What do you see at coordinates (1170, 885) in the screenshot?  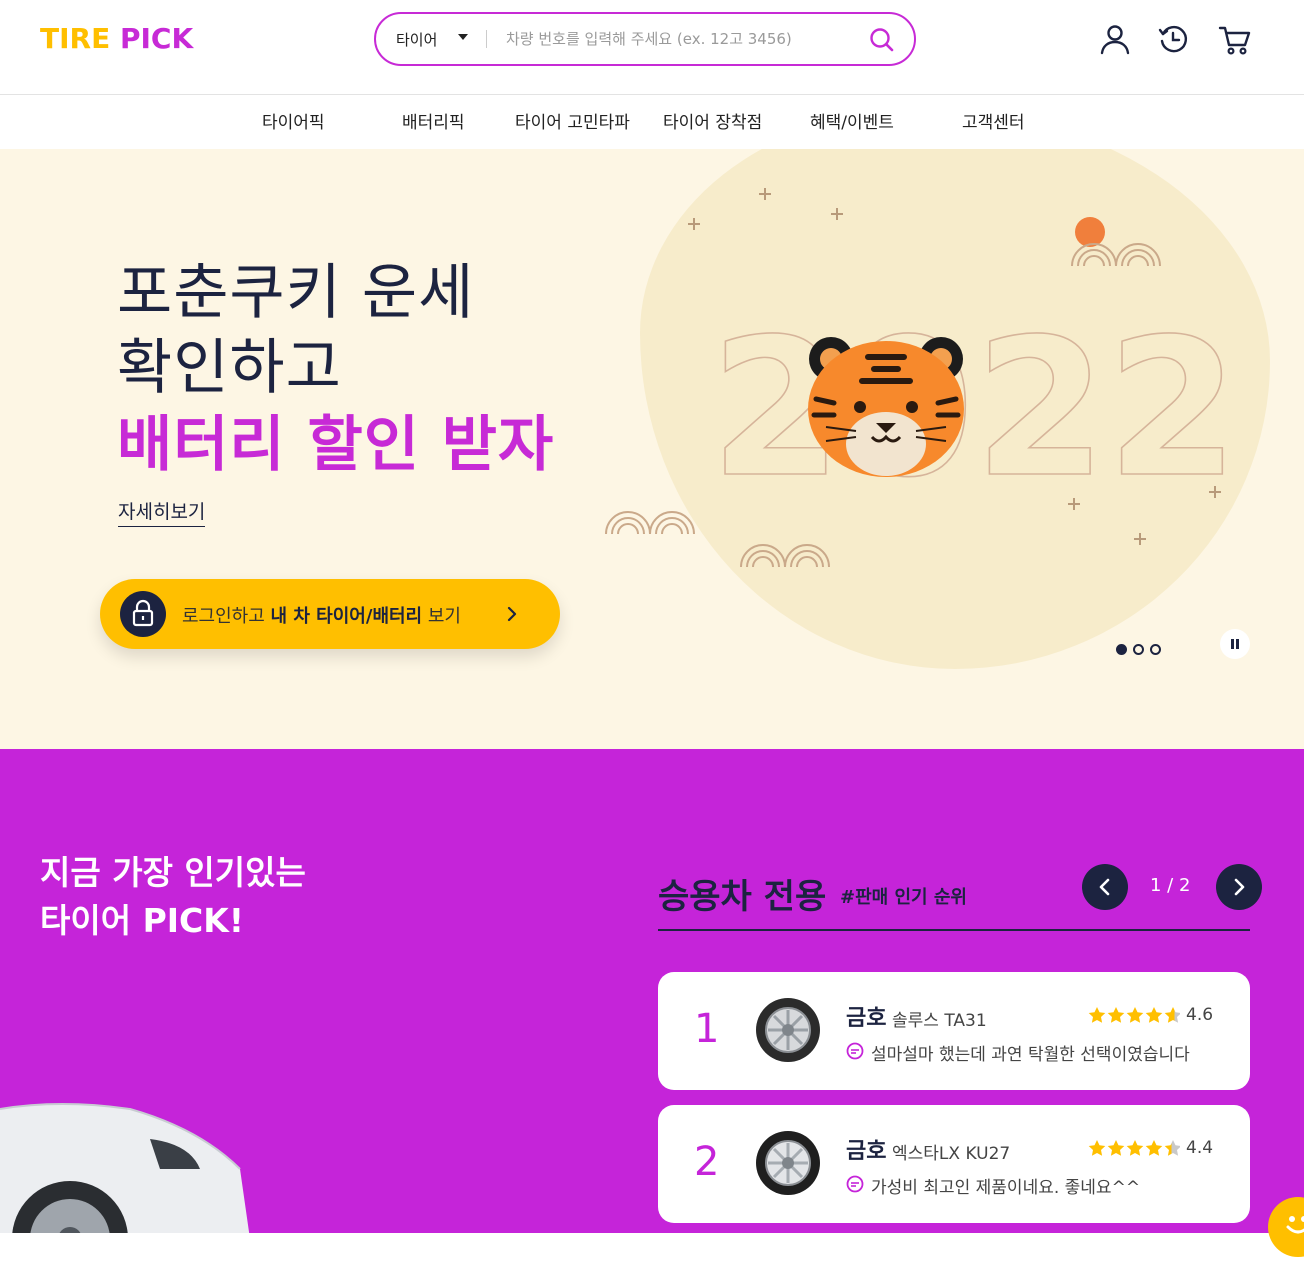 I see `page-indicator: 1 / 2` at bounding box center [1170, 885].